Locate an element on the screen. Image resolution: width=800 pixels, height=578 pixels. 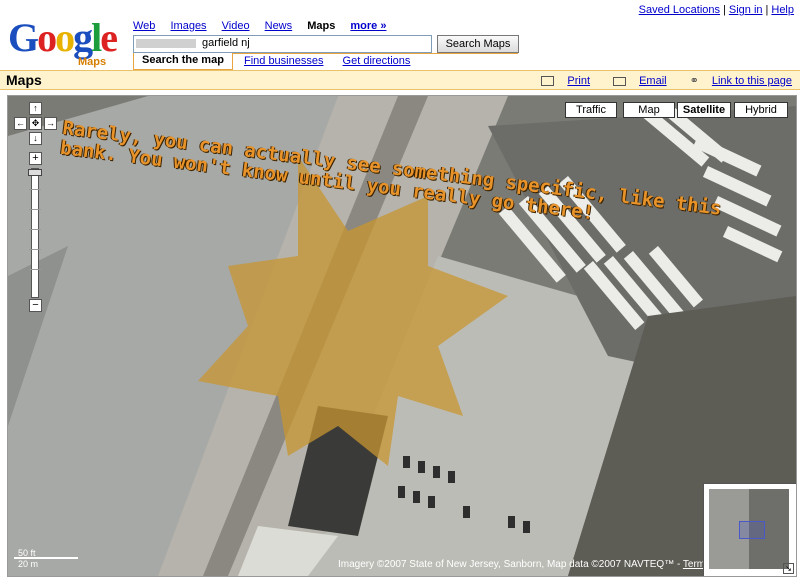
overview-map: ↘ is located at coordinates (749, 529).